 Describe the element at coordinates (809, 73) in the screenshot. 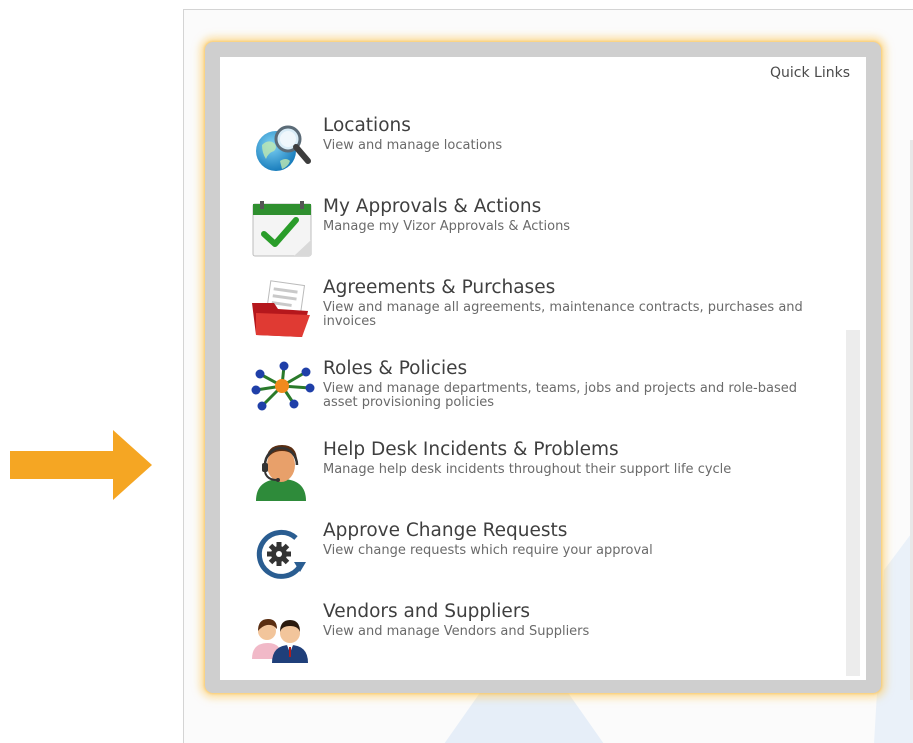

I see `panel-title: Quick Links` at that location.